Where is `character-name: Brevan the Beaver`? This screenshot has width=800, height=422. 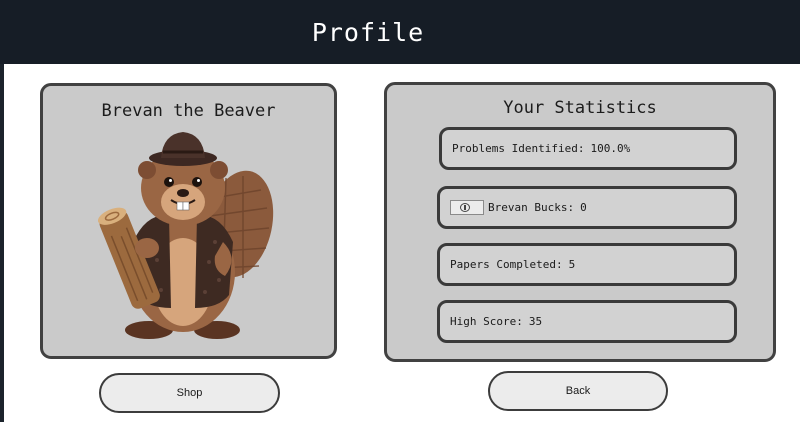 character-name: Brevan the Beaver is located at coordinates (188, 111).